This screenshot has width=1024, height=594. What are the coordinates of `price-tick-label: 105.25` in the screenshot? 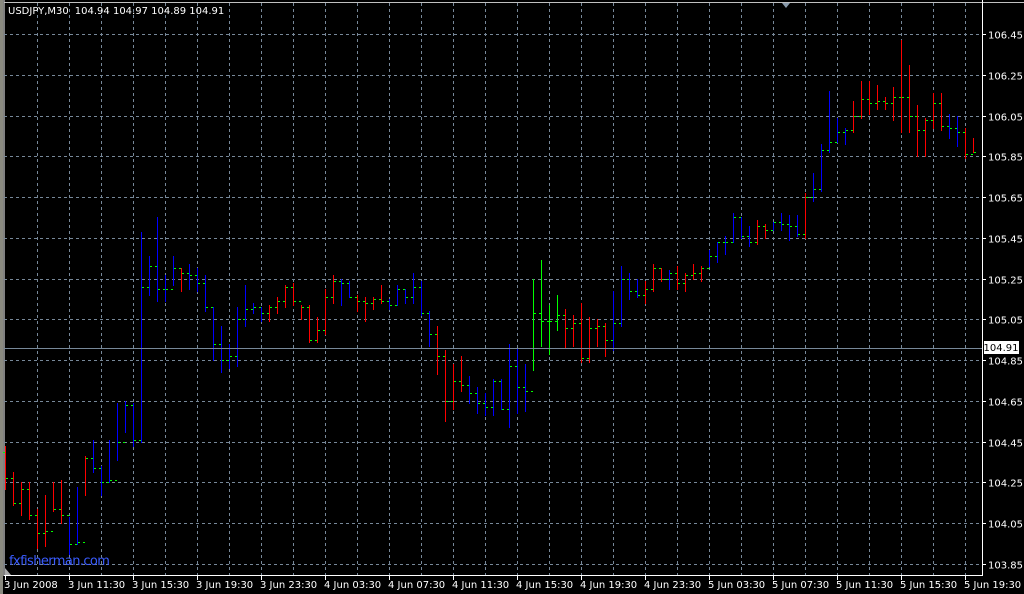 It's located at (1005, 281).